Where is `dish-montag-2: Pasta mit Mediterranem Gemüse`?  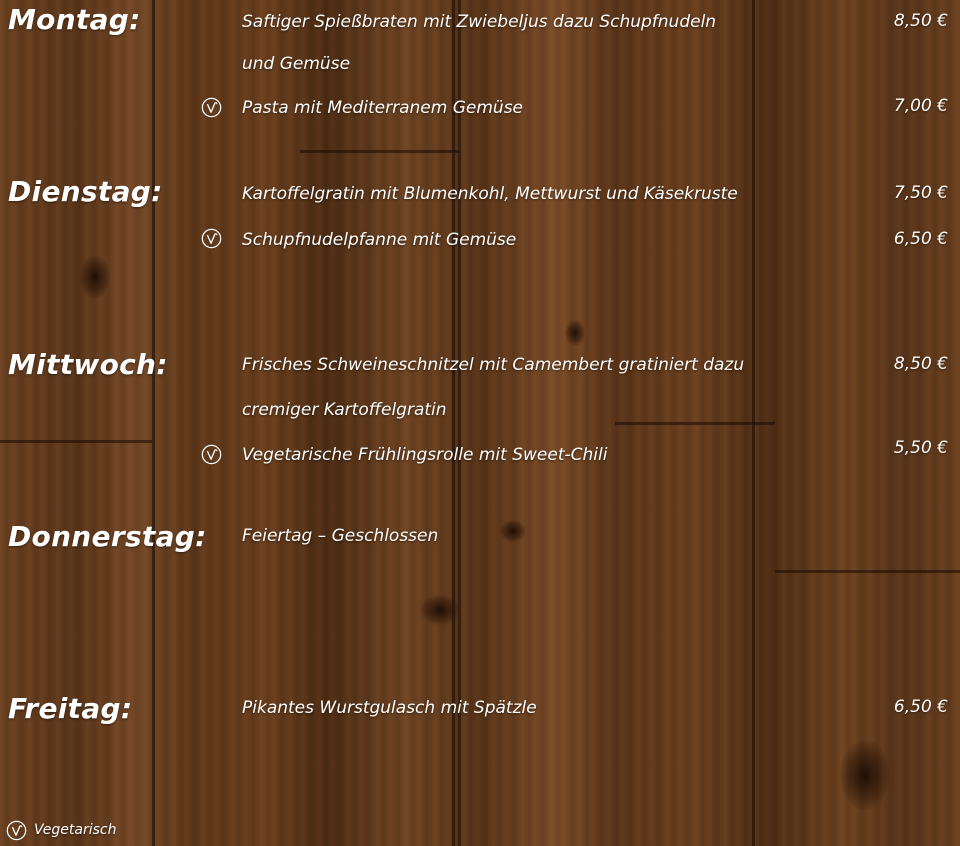
dish-montag-2: Pasta mit Mediterranem Gemüse is located at coordinates (383, 108).